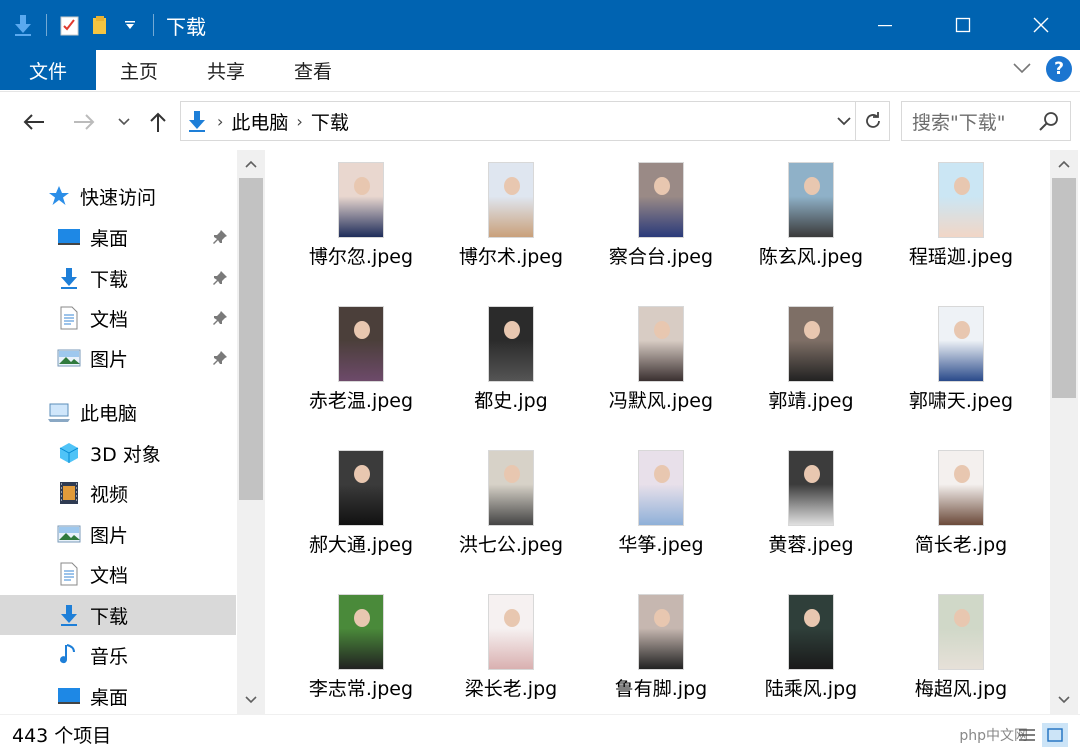 This screenshot has height=754, width=1080. I want to click on file-item: 陆乘风.jpg, so click(811, 648).